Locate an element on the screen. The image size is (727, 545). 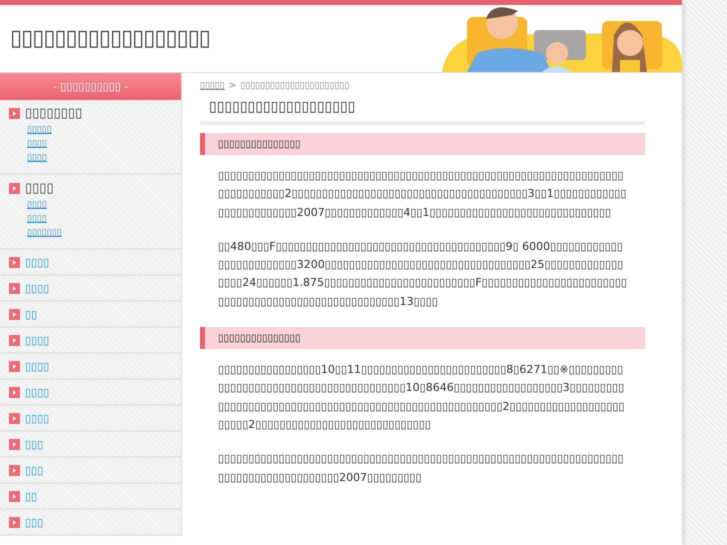
sidebar-link: ▯▯▯▯▯ is located at coordinates (104, 130).